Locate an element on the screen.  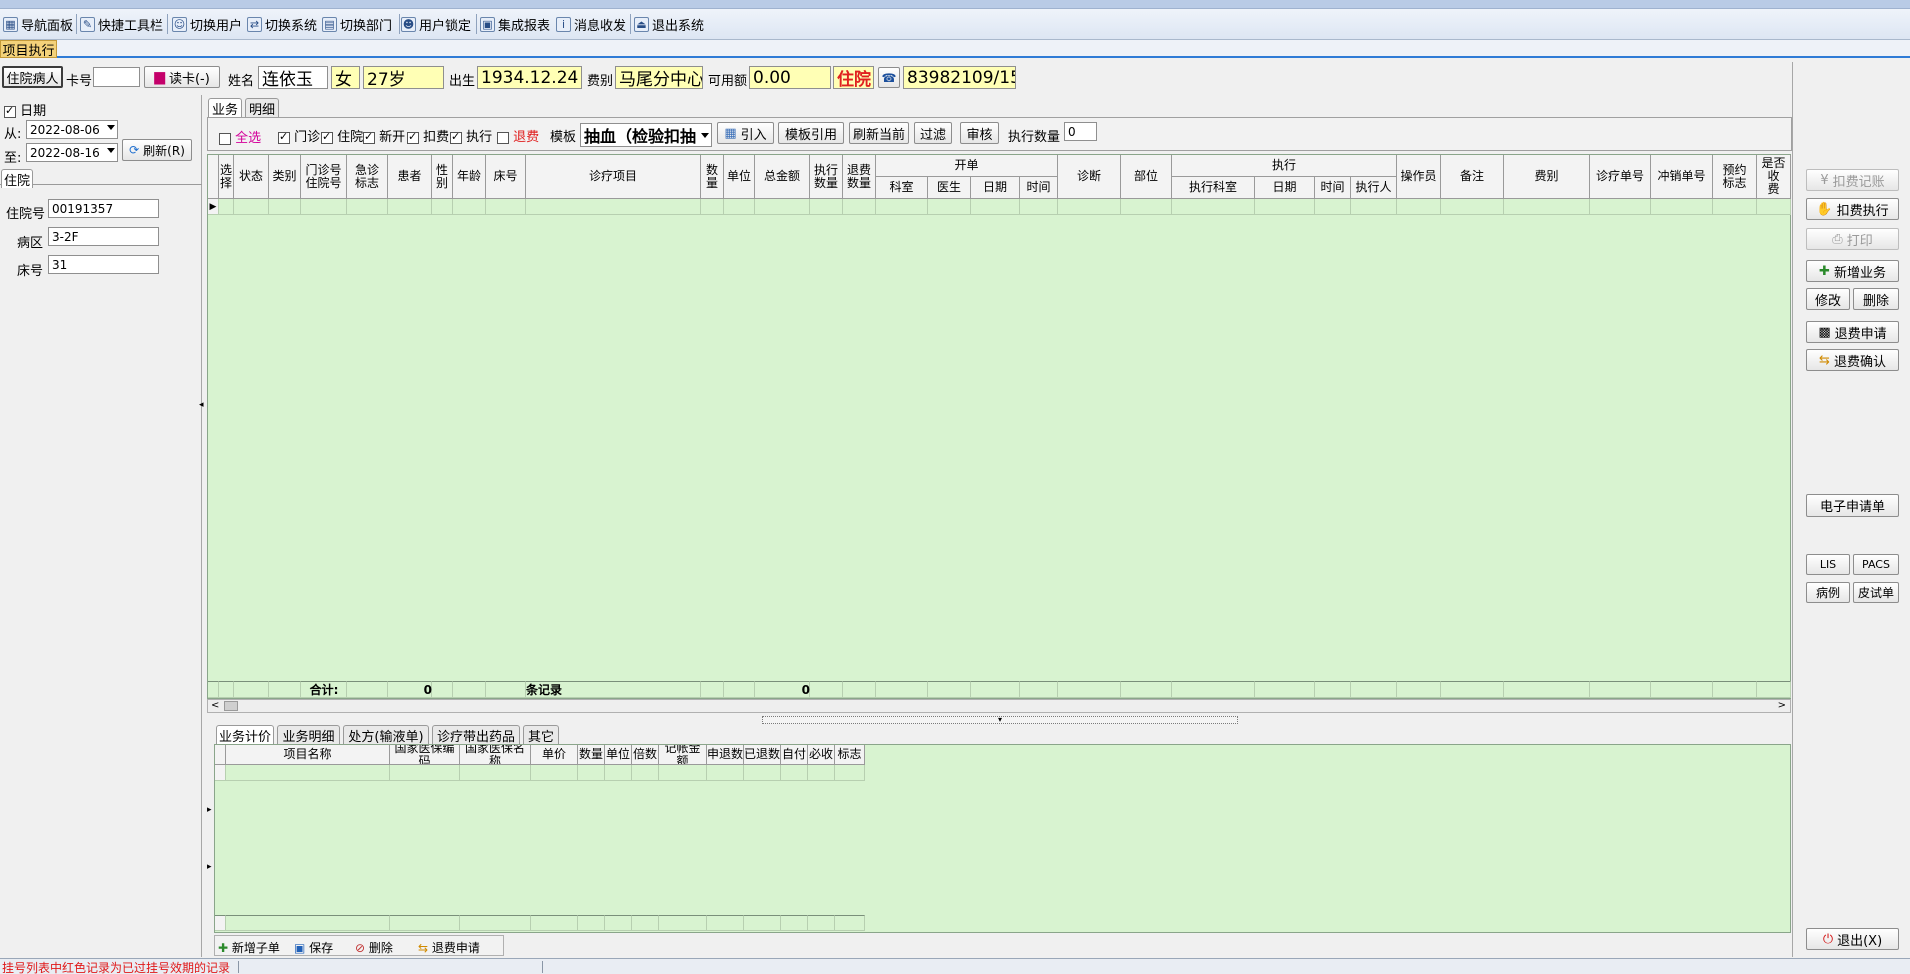
column-header-patient: 患者 is located at coordinates (410, 177).